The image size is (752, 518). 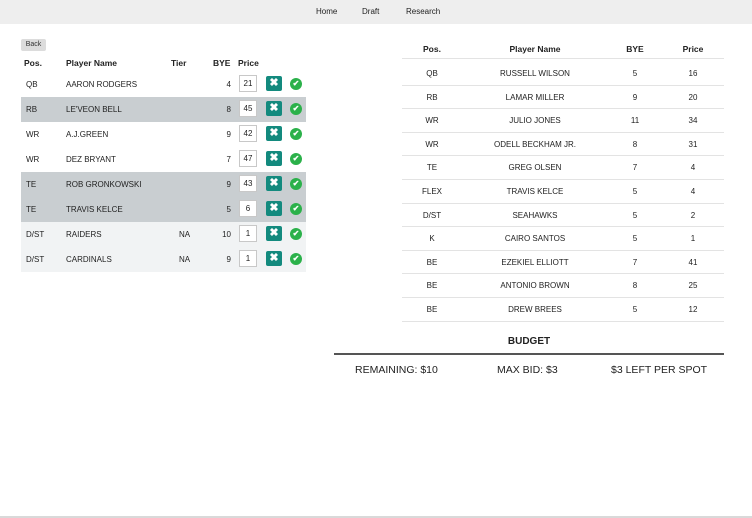 I want to click on player-position: QB, so click(x=32, y=84).